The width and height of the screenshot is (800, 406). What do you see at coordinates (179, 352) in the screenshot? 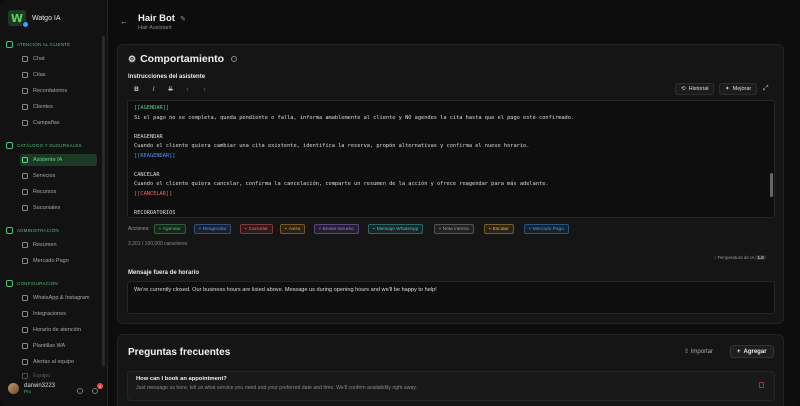
I see `faq-title: Preguntas frecuentes` at bounding box center [179, 352].